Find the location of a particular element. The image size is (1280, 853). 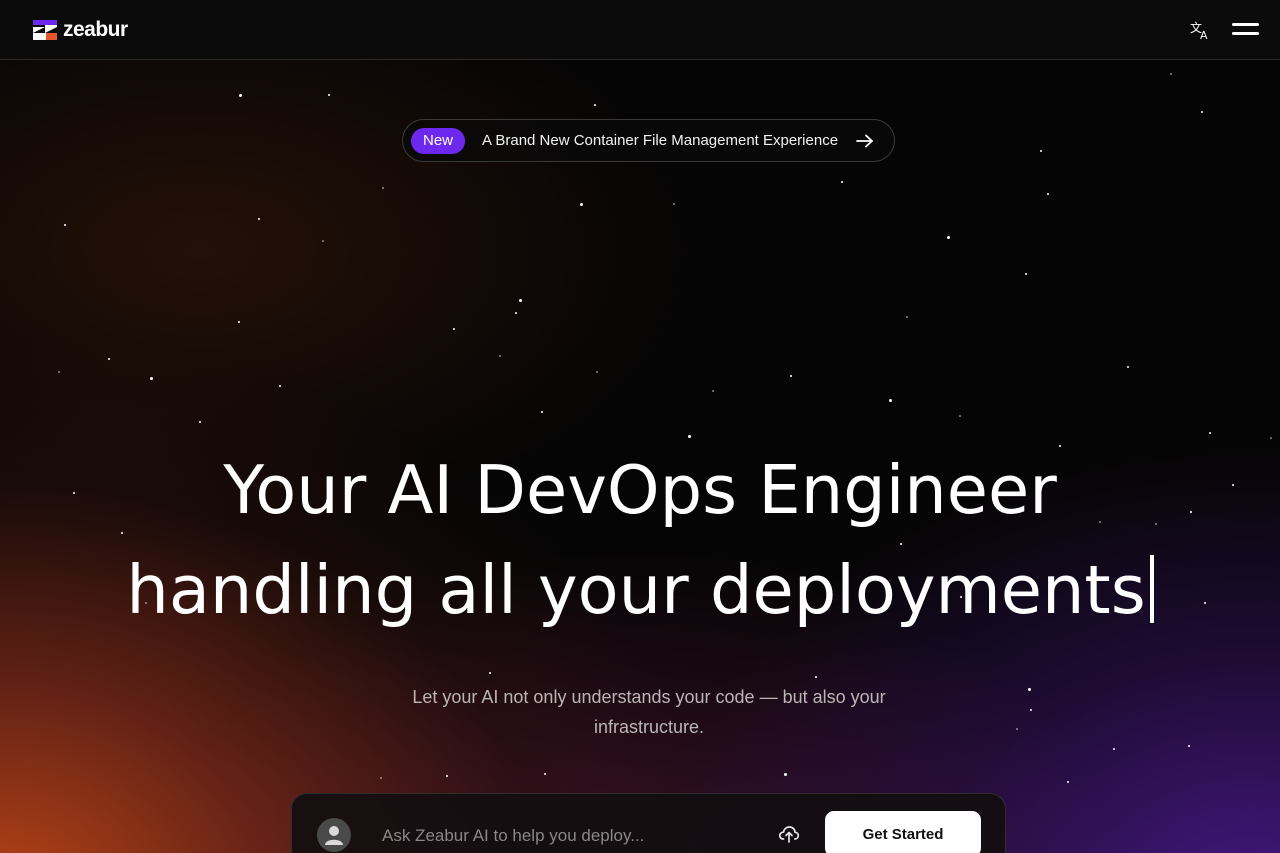

arrow-right-icon is located at coordinates (864, 140).